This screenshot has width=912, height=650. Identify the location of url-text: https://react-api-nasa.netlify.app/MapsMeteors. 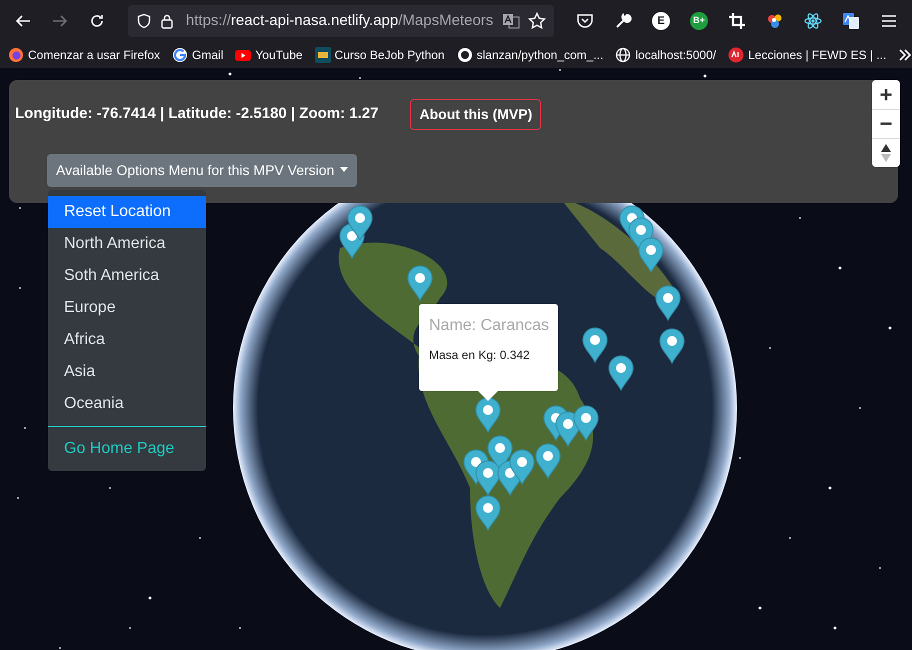
(340, 20).